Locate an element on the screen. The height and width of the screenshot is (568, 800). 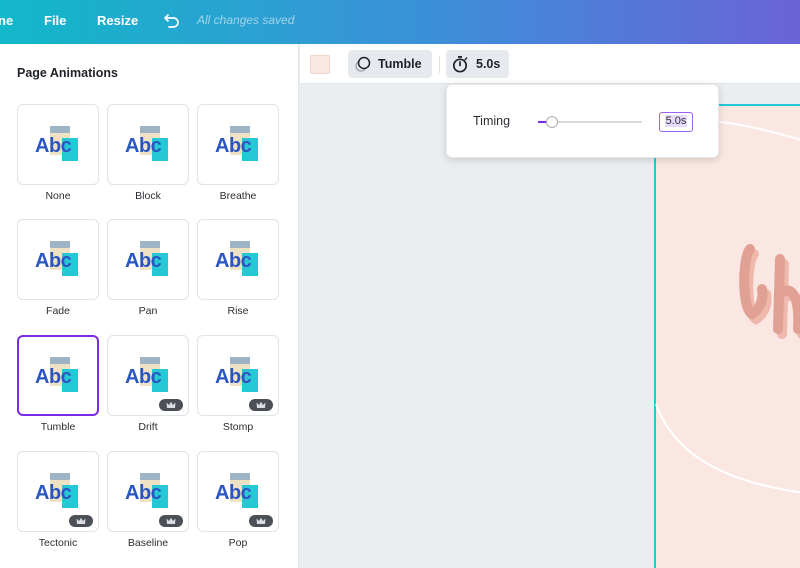
animation-tile-label: None is located at coordinates (58, 196).